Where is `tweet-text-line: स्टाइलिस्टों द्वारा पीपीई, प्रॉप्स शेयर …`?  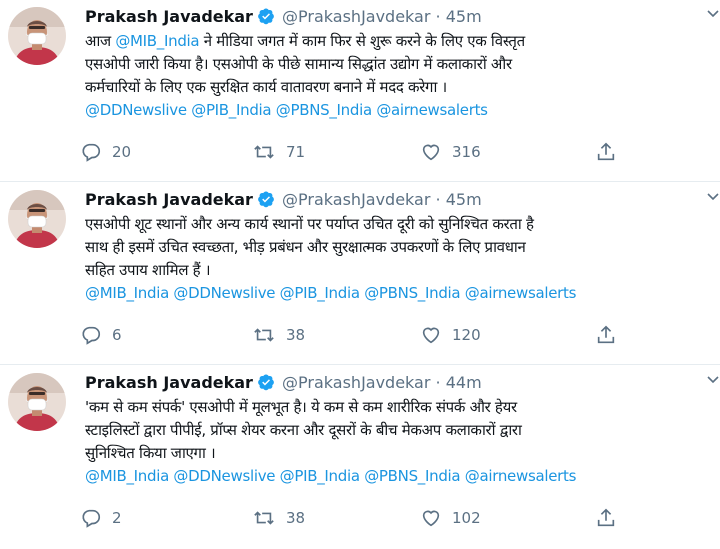 tweet-text-line: स्टाइलिस्टों द्वारा पीपीई, प्रॉप्स शेयर … is located at coordinates (303, 430).